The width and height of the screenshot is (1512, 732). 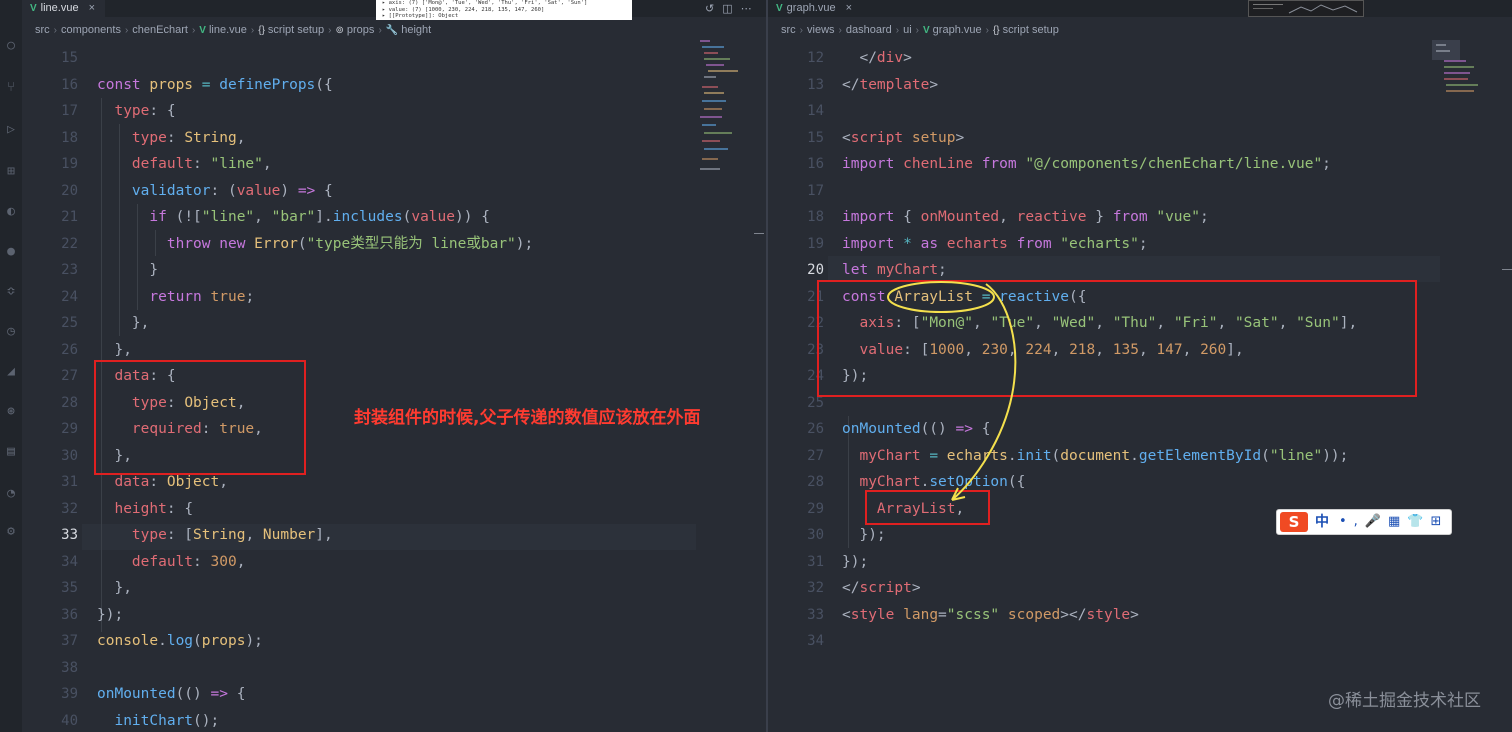 I want to click on ime-mode-toggle: 中, so click(x=1322, y=522).